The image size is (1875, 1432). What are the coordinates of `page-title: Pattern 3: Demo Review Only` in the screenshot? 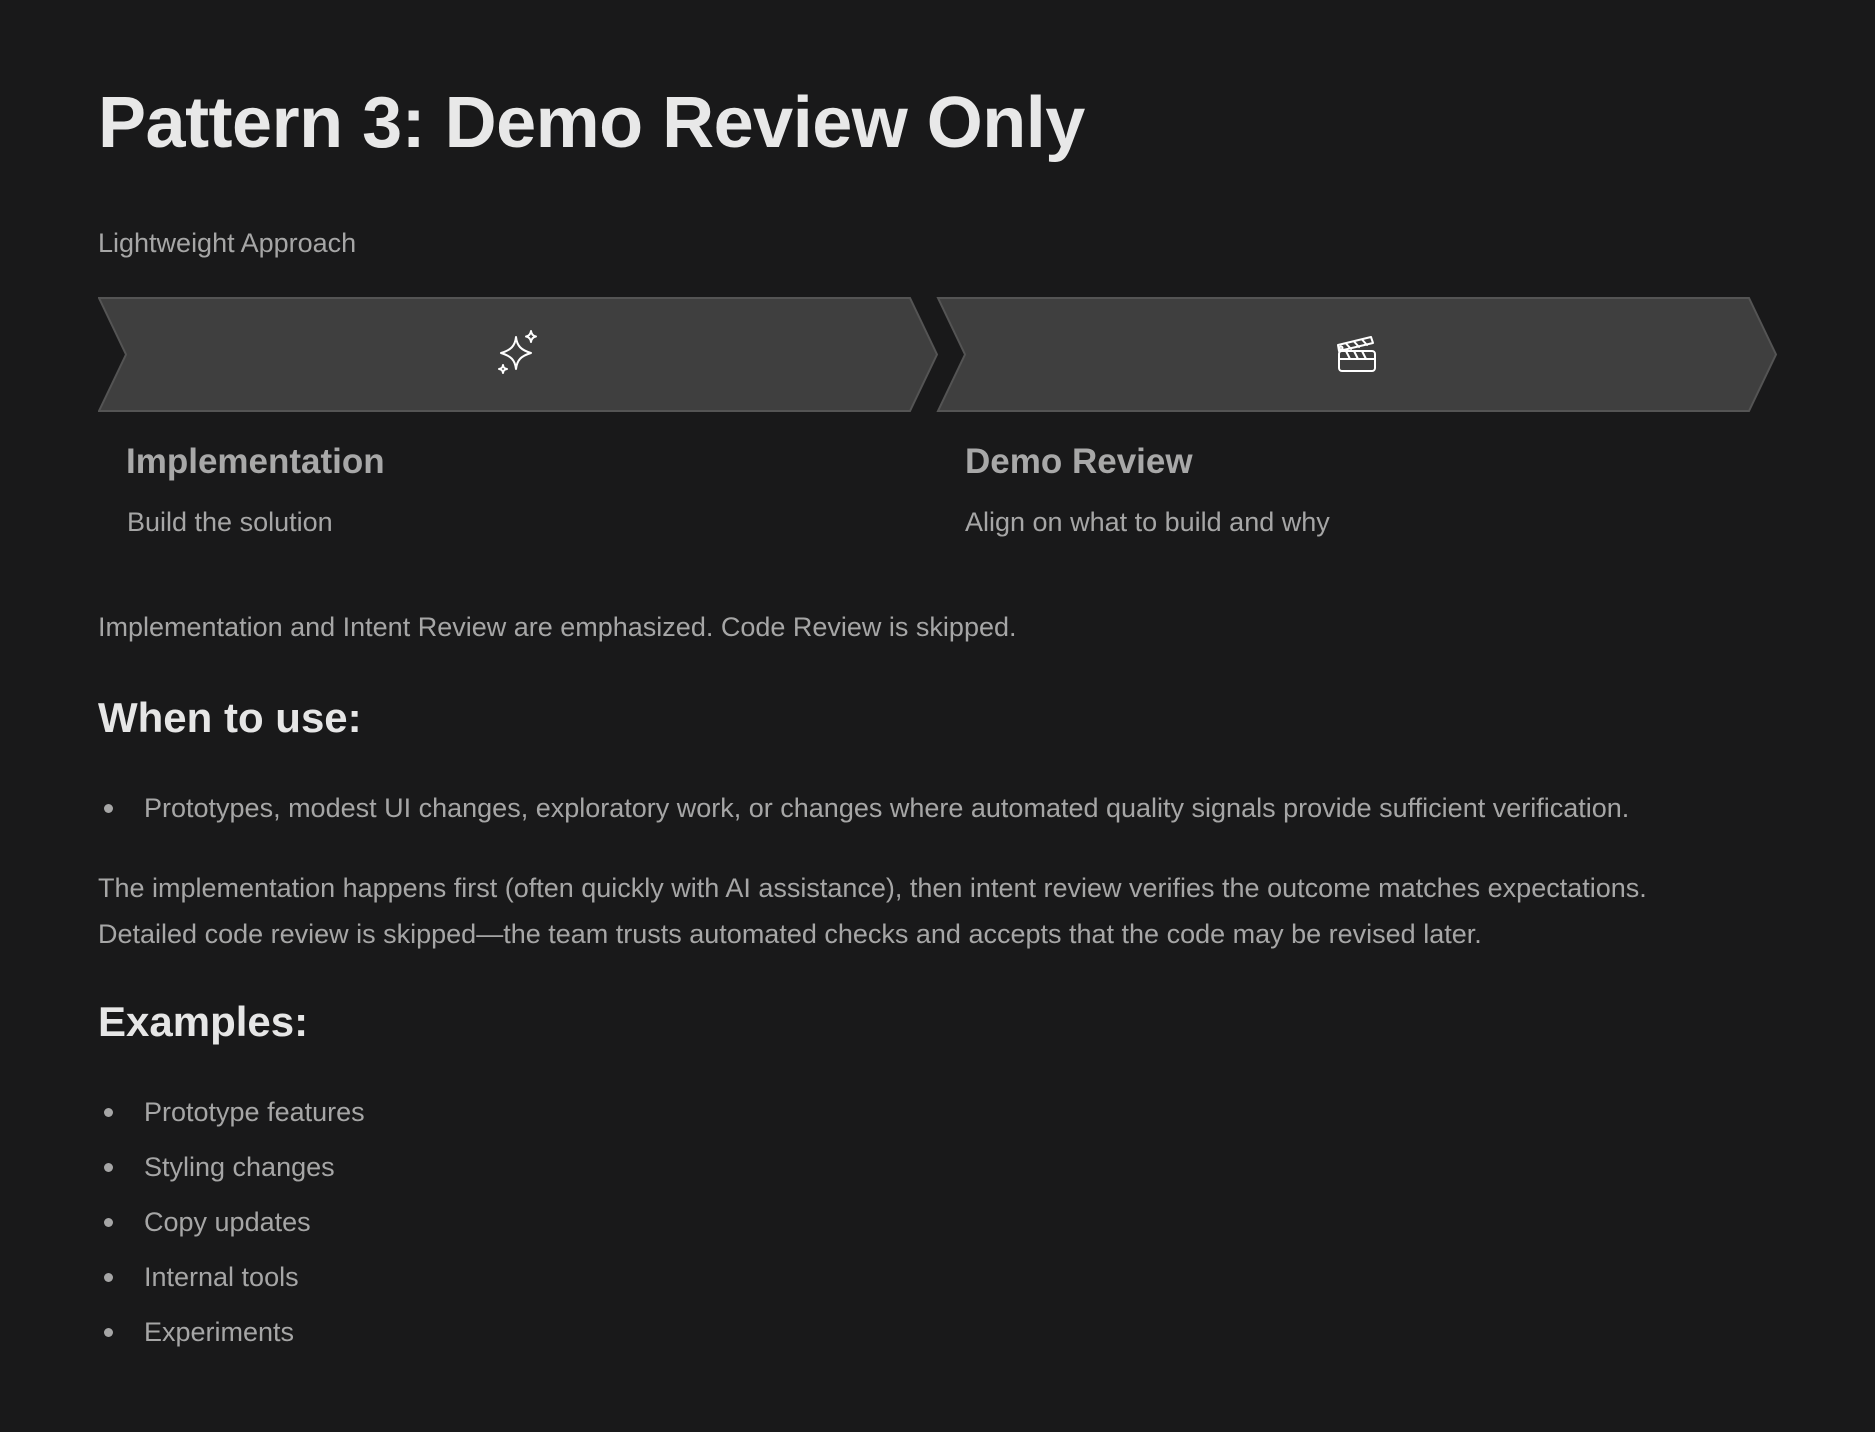 It's located at (591, 123).